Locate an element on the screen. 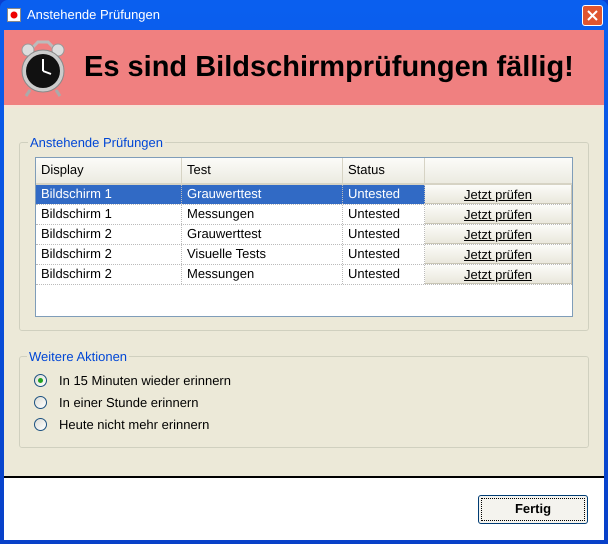  alarm-clock-icon is located at coordinates (43, 68).